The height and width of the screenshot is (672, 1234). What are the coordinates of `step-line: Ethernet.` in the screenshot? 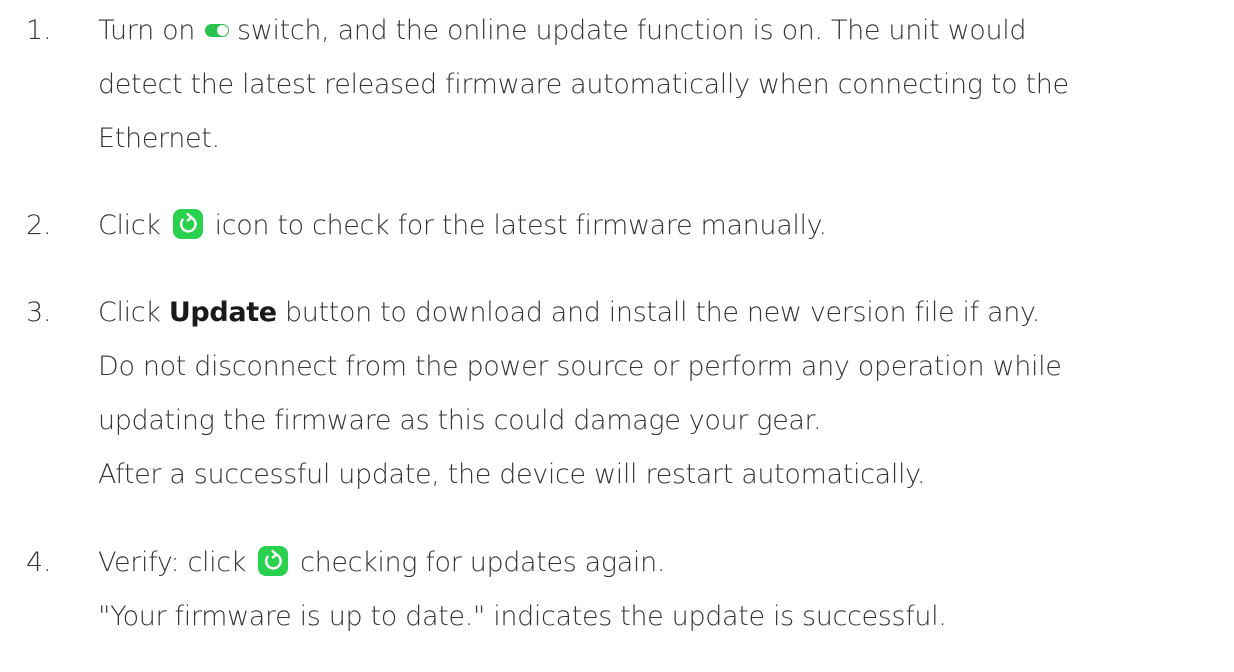 It's located at (159, 138).